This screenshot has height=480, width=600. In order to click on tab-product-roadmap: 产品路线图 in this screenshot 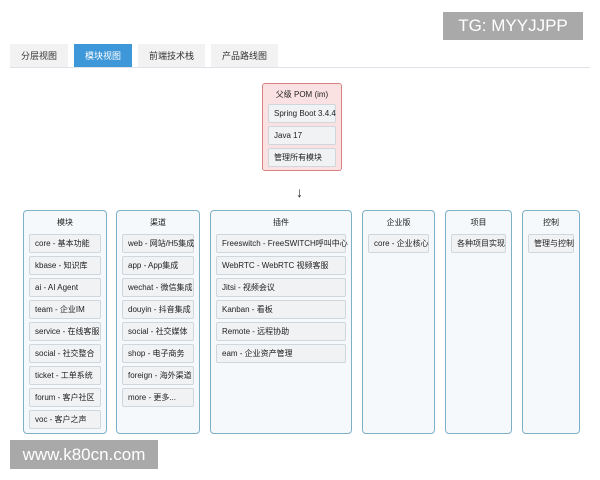, I will do `click(245, 55)`.